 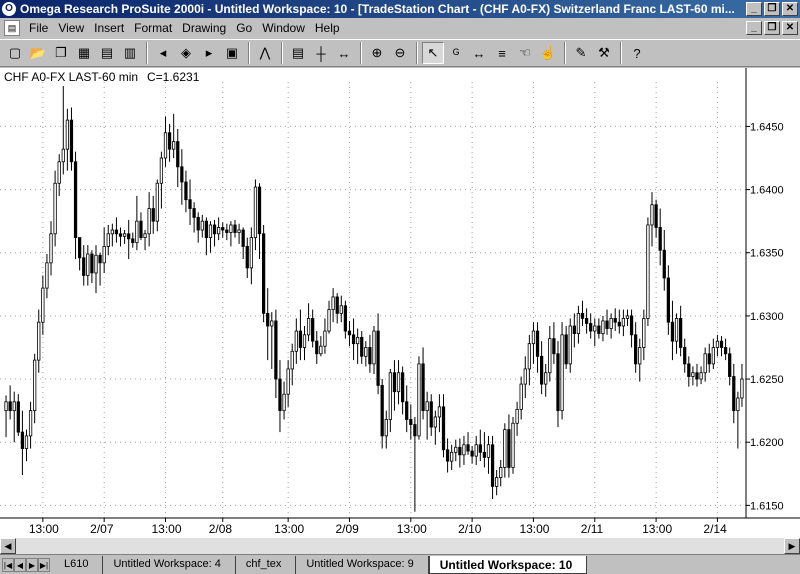 What do you see at coordinates (508, 564) in the screenshot?
I see `tab-untitled-workspace-10: Untitled Workspace: 10` at bounding box center [508, 564].